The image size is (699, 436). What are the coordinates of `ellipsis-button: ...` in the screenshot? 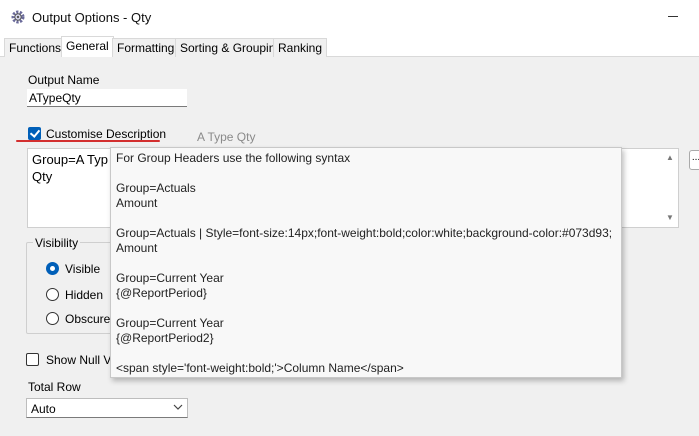 It's located at (694, 160).